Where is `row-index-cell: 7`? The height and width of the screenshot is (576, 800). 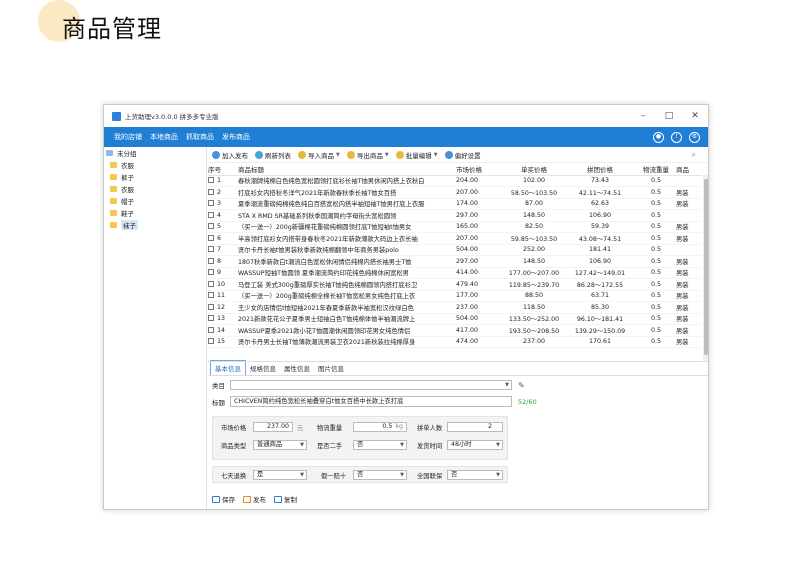 row-index-cell: 7 is located at coordinates (223, 250).